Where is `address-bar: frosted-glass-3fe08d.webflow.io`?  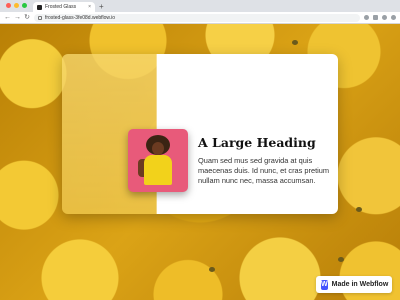 address-bar: frosted-glass-3fe08d.webflow.io is located at coordinates (197, 17).